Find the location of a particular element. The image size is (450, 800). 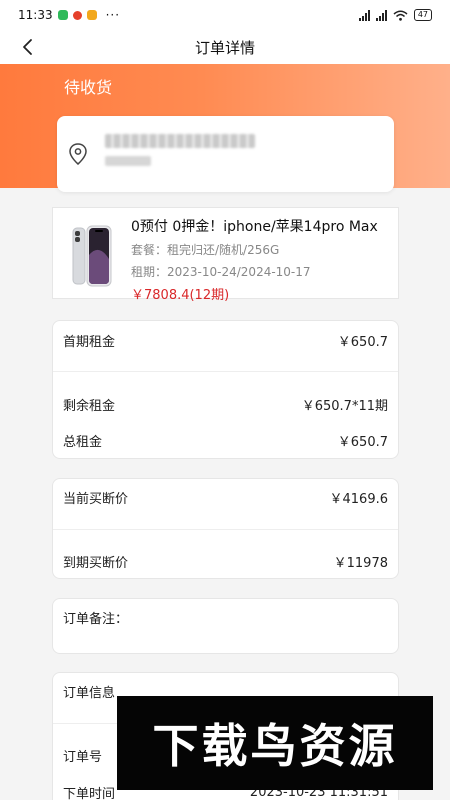

signal-1-icon is located at coordinates (364, 15).